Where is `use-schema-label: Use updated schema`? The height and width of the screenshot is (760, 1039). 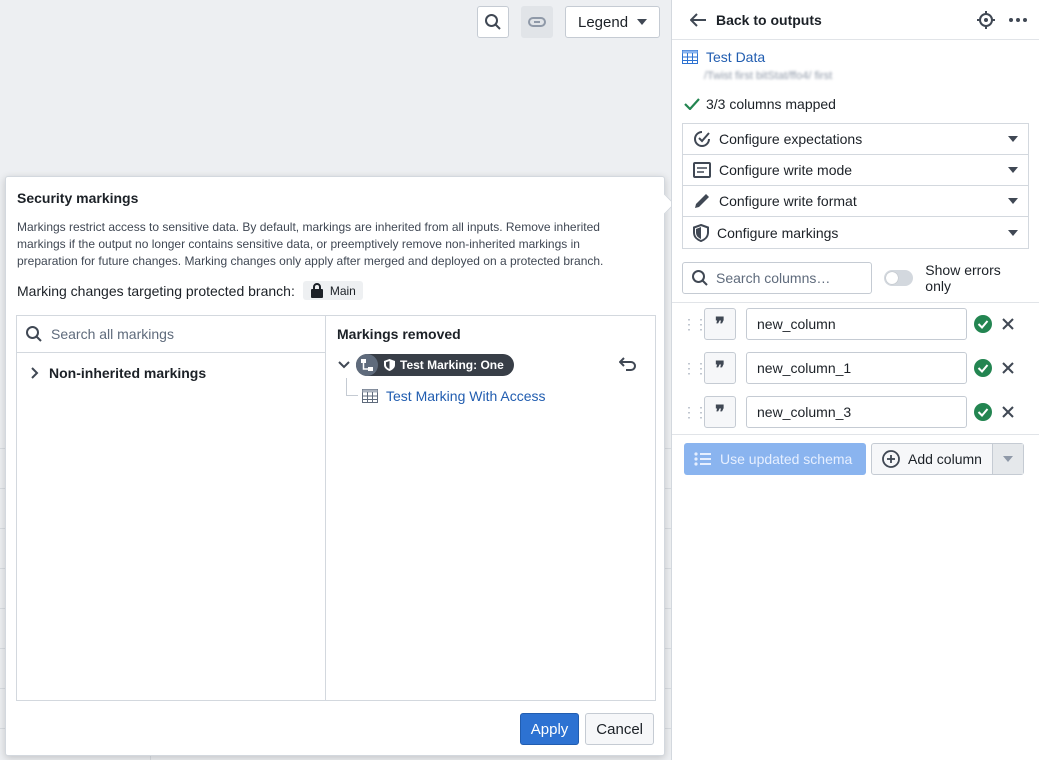 use-schema-label: Use updated schema is located at coordinates (786, 459).